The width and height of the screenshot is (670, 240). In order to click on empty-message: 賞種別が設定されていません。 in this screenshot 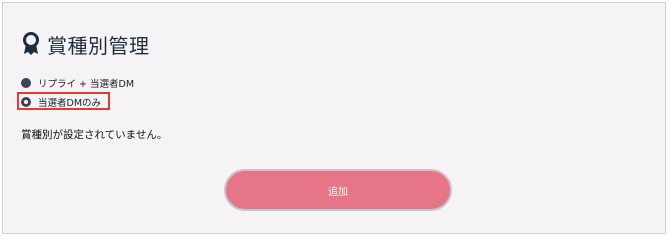, I will do `click(94, 135)`.